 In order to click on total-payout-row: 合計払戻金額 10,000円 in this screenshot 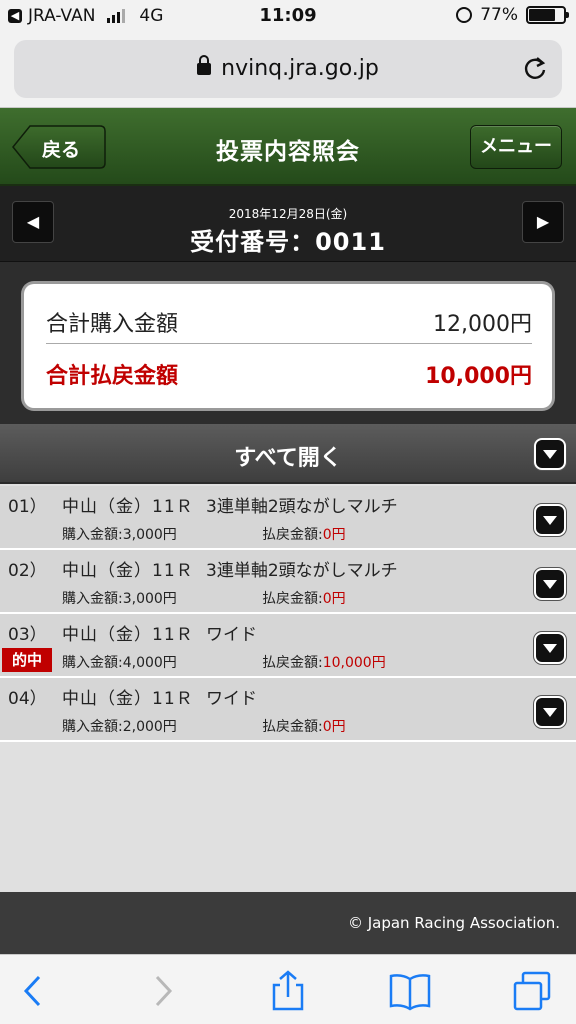, I will do `click(289, 371)`.